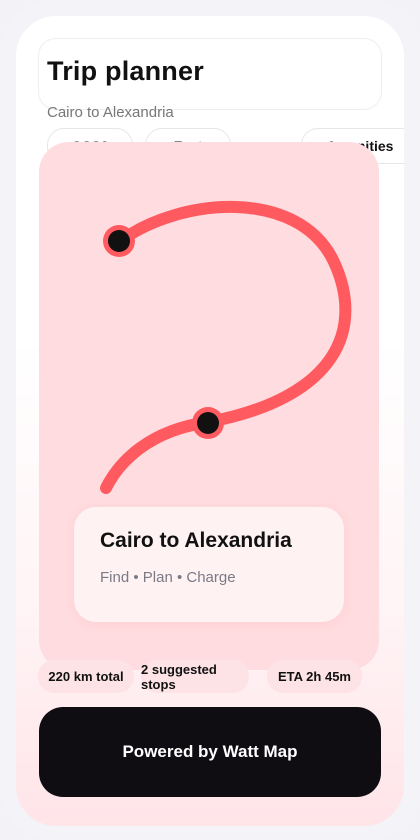 Image resolution: width=420 pixels, height=840 pixels. What do you see at coordinates (314, 676) in the screenshot?
I see `stat-eta: ETA 2h 45m` at bounding box center [314, 676].